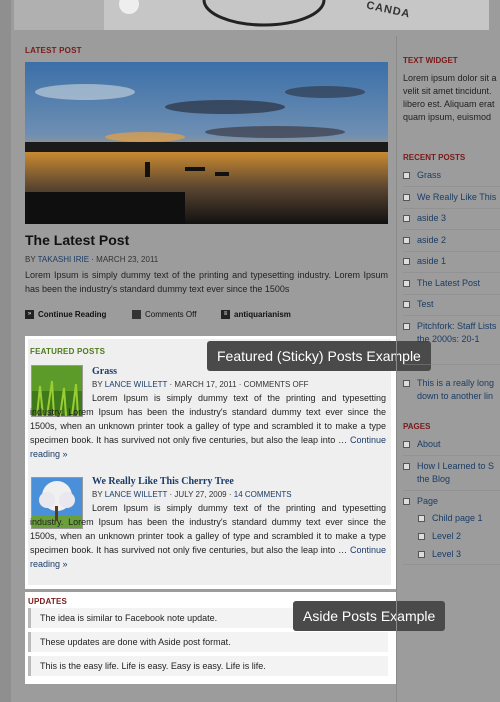 The height and width of the screenshot is (702, 500). What do you see at coordinates (459, 554) in the screenshot?
I see `child-page-link: Level 3` at bounding box center [459, 554].